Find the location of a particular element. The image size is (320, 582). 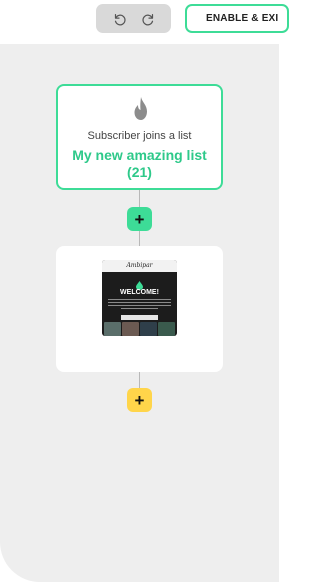

email-logo: Ambipar is located at coordinates (139, 265).